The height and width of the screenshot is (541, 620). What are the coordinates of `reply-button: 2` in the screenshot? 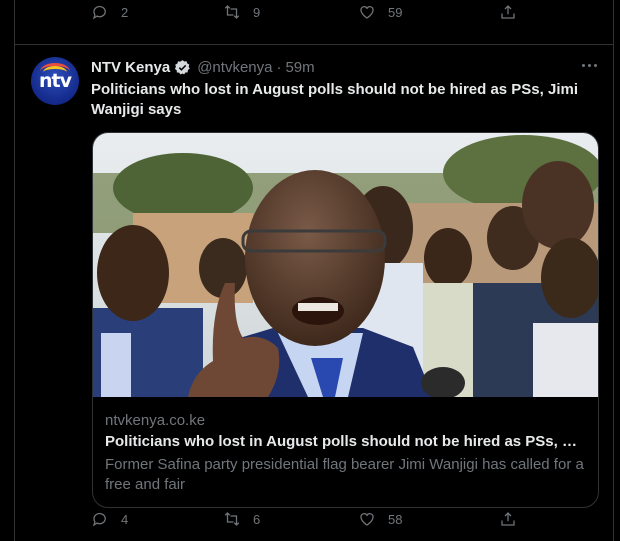 It's located at (109, 12).